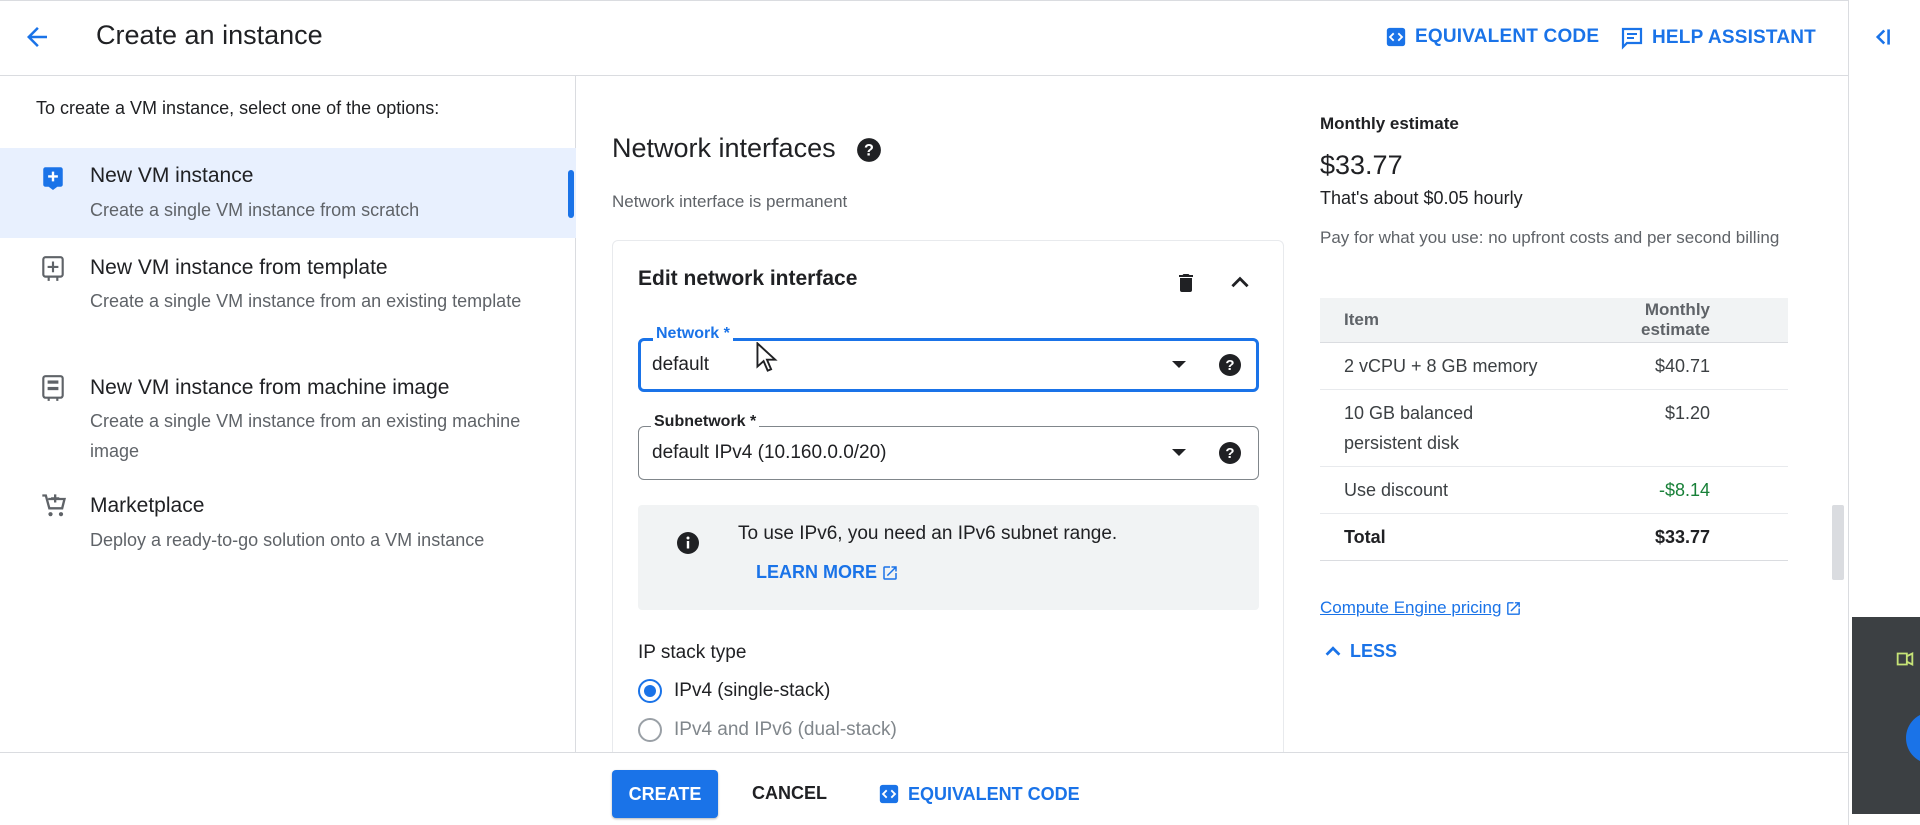 This screenshot has width=1920, height=825. What do you see at coordinates (924, 0) in the screenshot?
I see `top-divider` at bounding box center [924, 0].